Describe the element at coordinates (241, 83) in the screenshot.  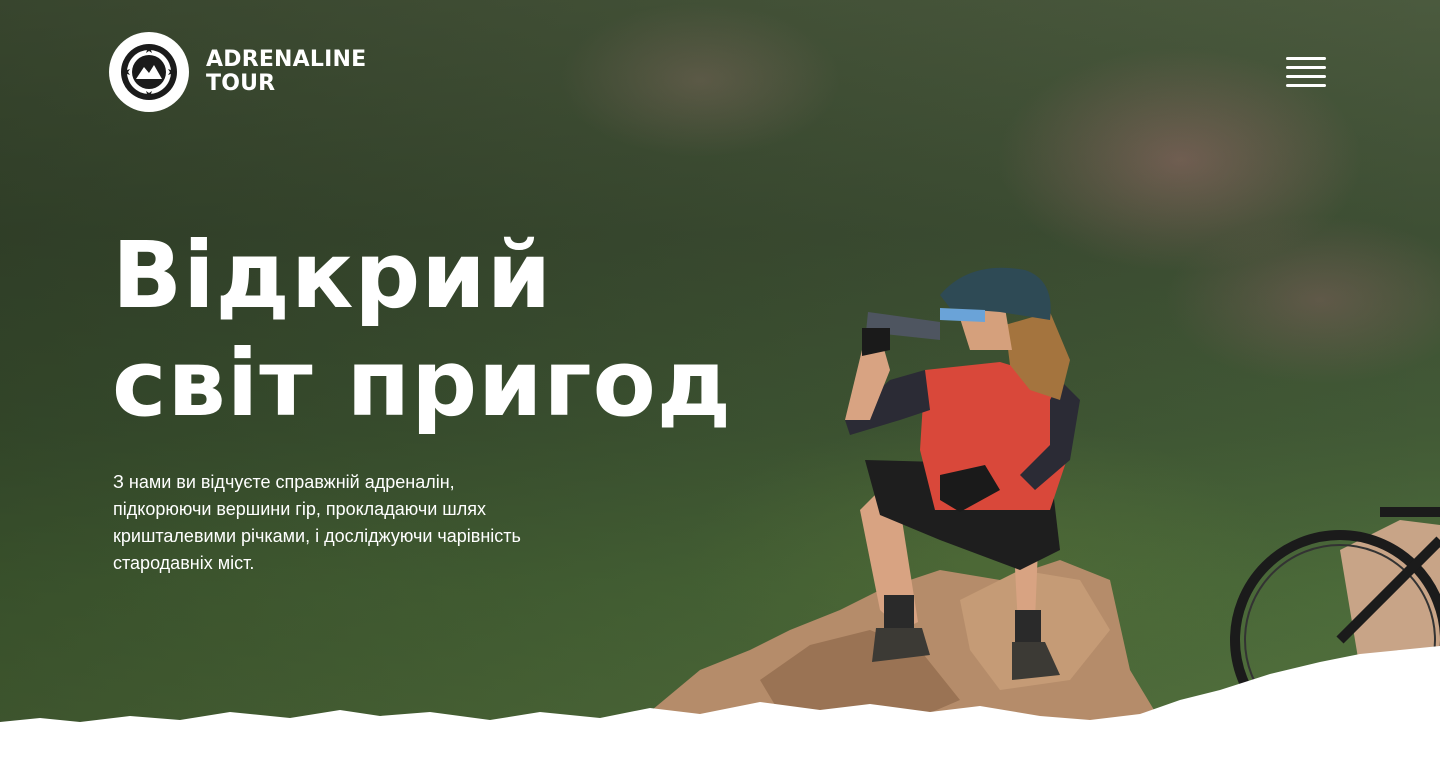
I see `brand-name-line2: TOUR` at that location.